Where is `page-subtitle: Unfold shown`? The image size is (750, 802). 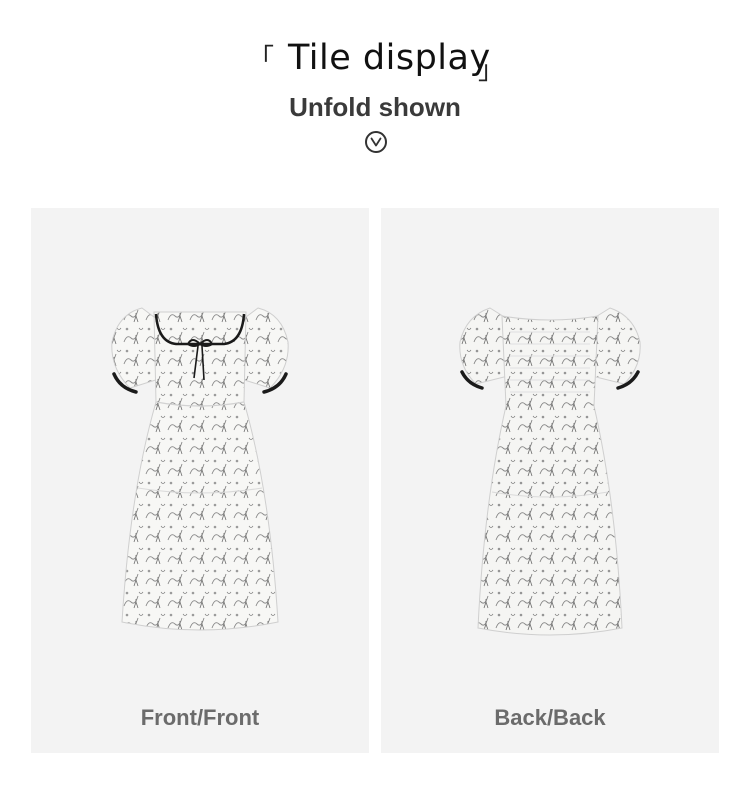 page-subtitle: Unfold shown is located at coordinates (375, 107).